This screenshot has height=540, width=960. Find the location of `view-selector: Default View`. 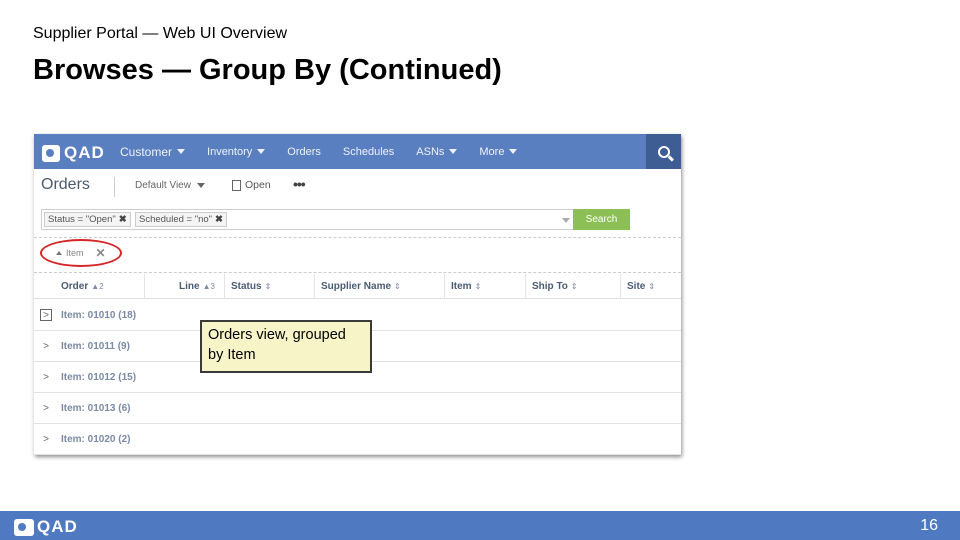

view-selector: Default View is located at coordinates (170, 185).